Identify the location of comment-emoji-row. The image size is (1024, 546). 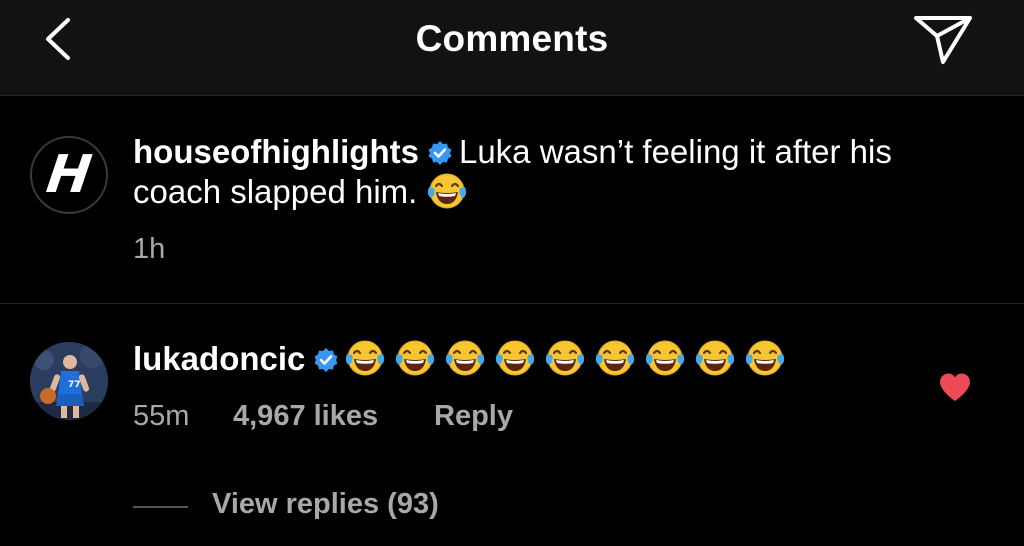
(570, 358).